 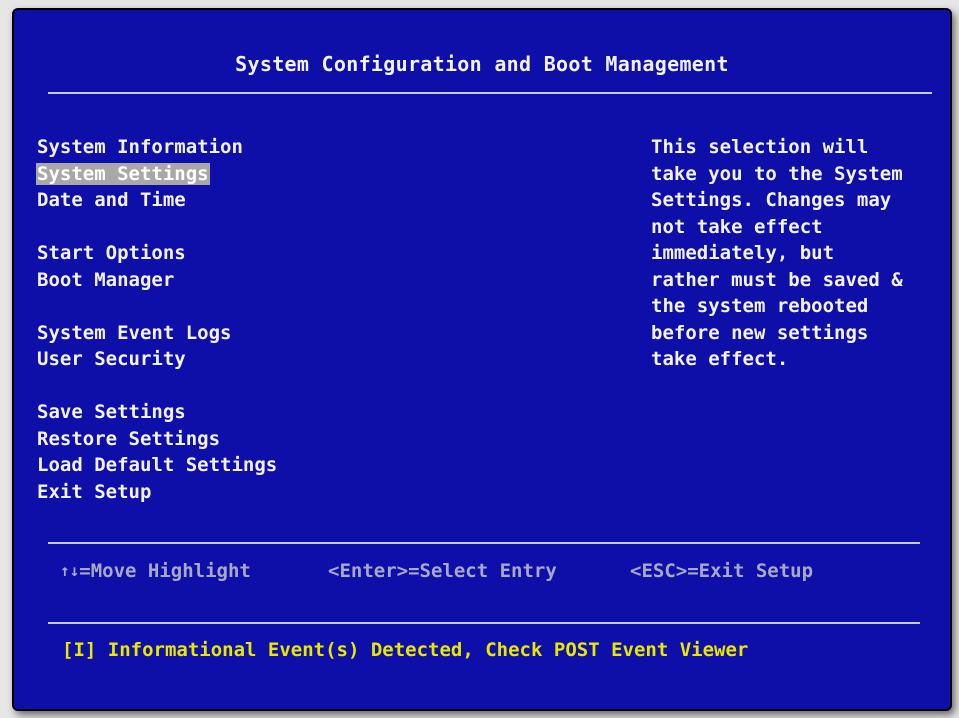 I want to click on menu-item-label: Restore Settings, so click(x=129, y=438).